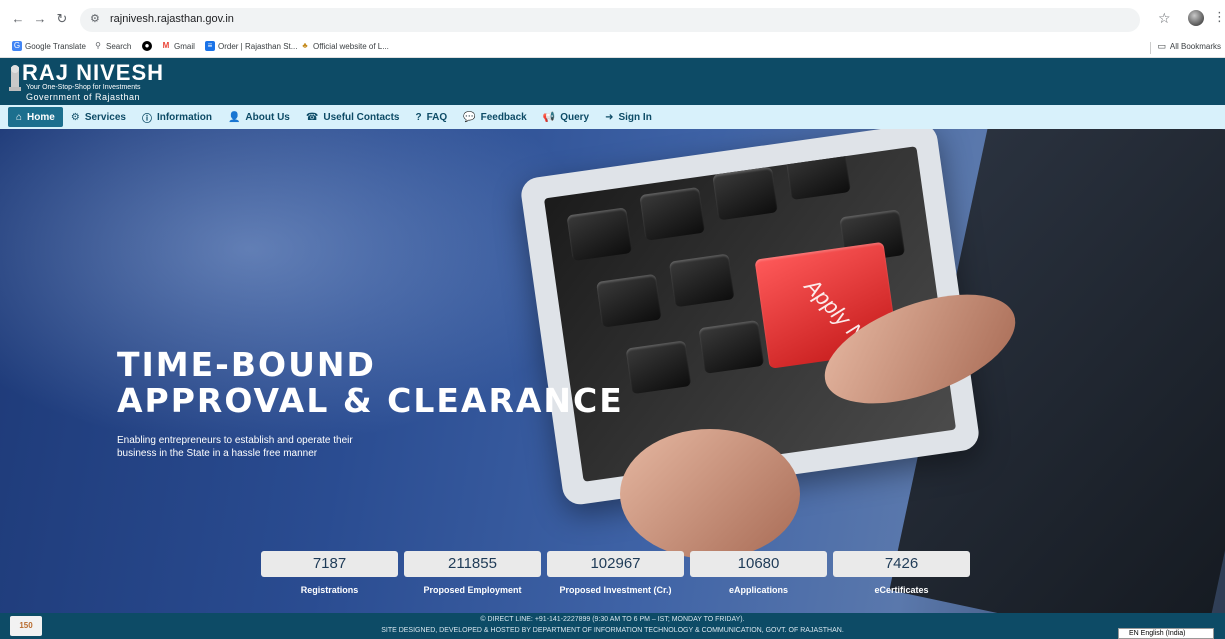 The height and width of the screenshot is (639, 1225). Describe the element at coordinates (901, 564) in the screenshot. I see `stat-value: 7426` at that location.